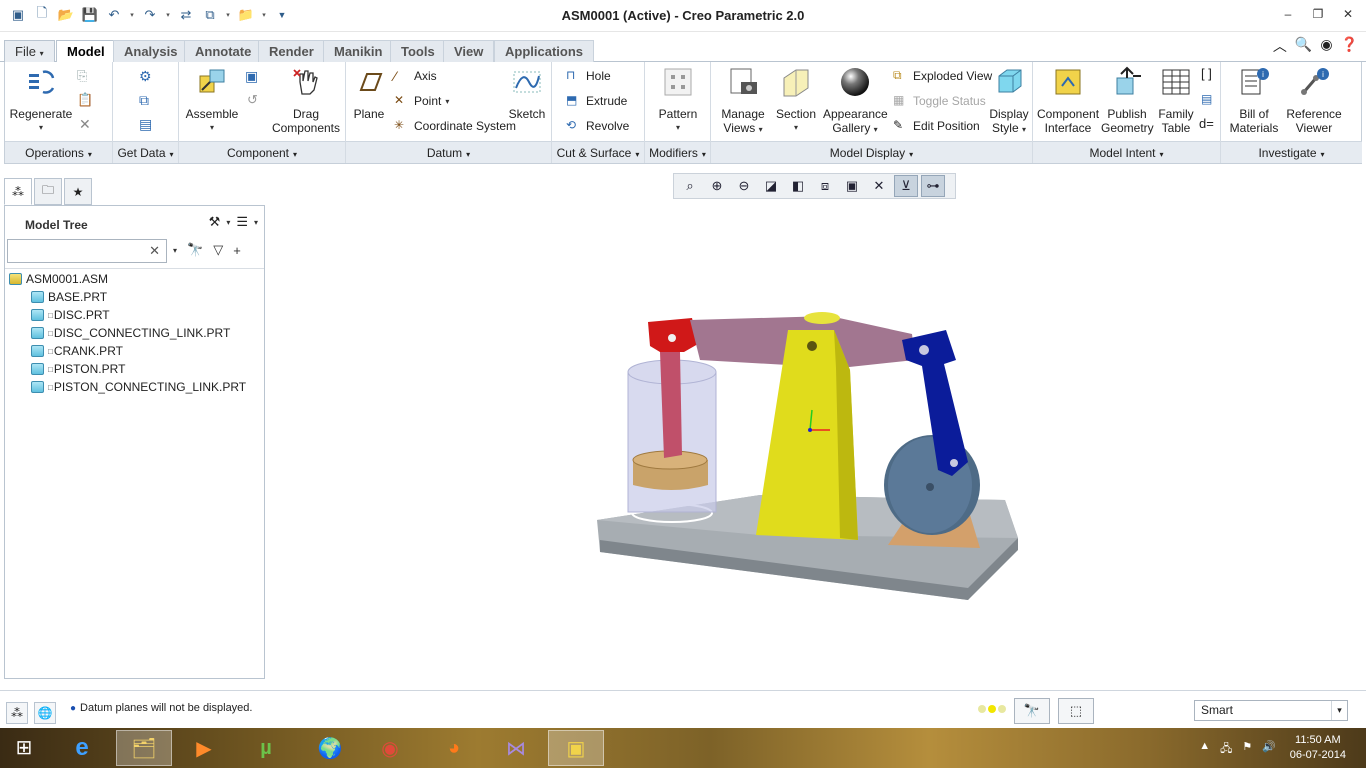 This screenshot has width=1366, height=768. Describe the element at coordinates (17, 713) in the screenshot. I see `navigator-toggle-icon: ⁂` at that location.